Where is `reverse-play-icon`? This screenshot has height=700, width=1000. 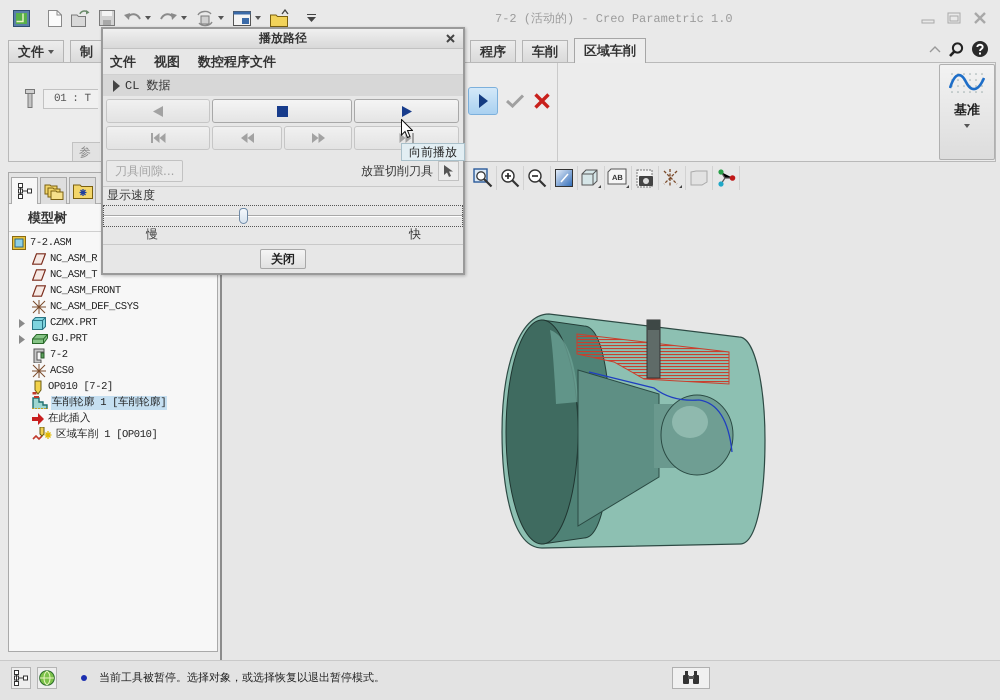
reverse-play-icon is located at coordinates (158, 111).